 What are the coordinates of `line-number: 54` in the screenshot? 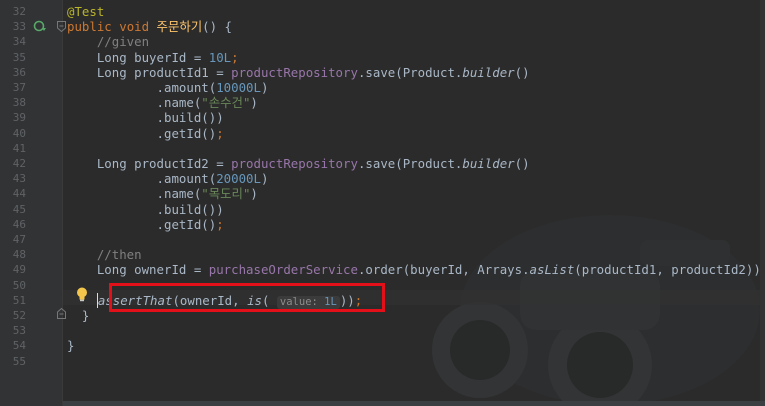 It's located at (19, 346).